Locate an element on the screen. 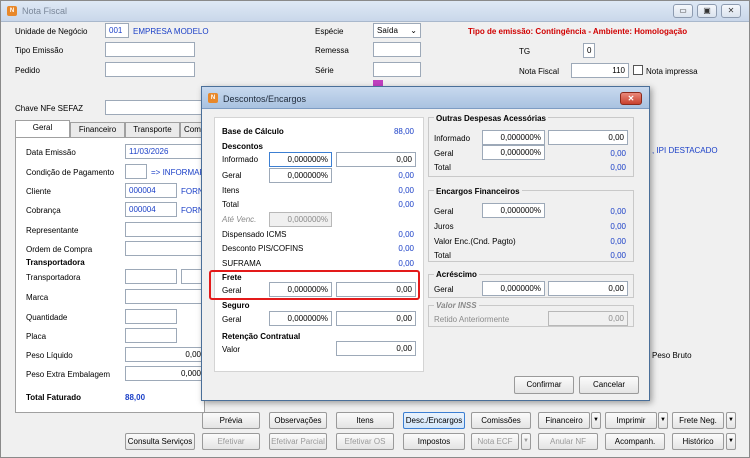 The width and height of the screenshot is (750, 458). imprimir-button: Imprimir is located at coordinates (631, 420).